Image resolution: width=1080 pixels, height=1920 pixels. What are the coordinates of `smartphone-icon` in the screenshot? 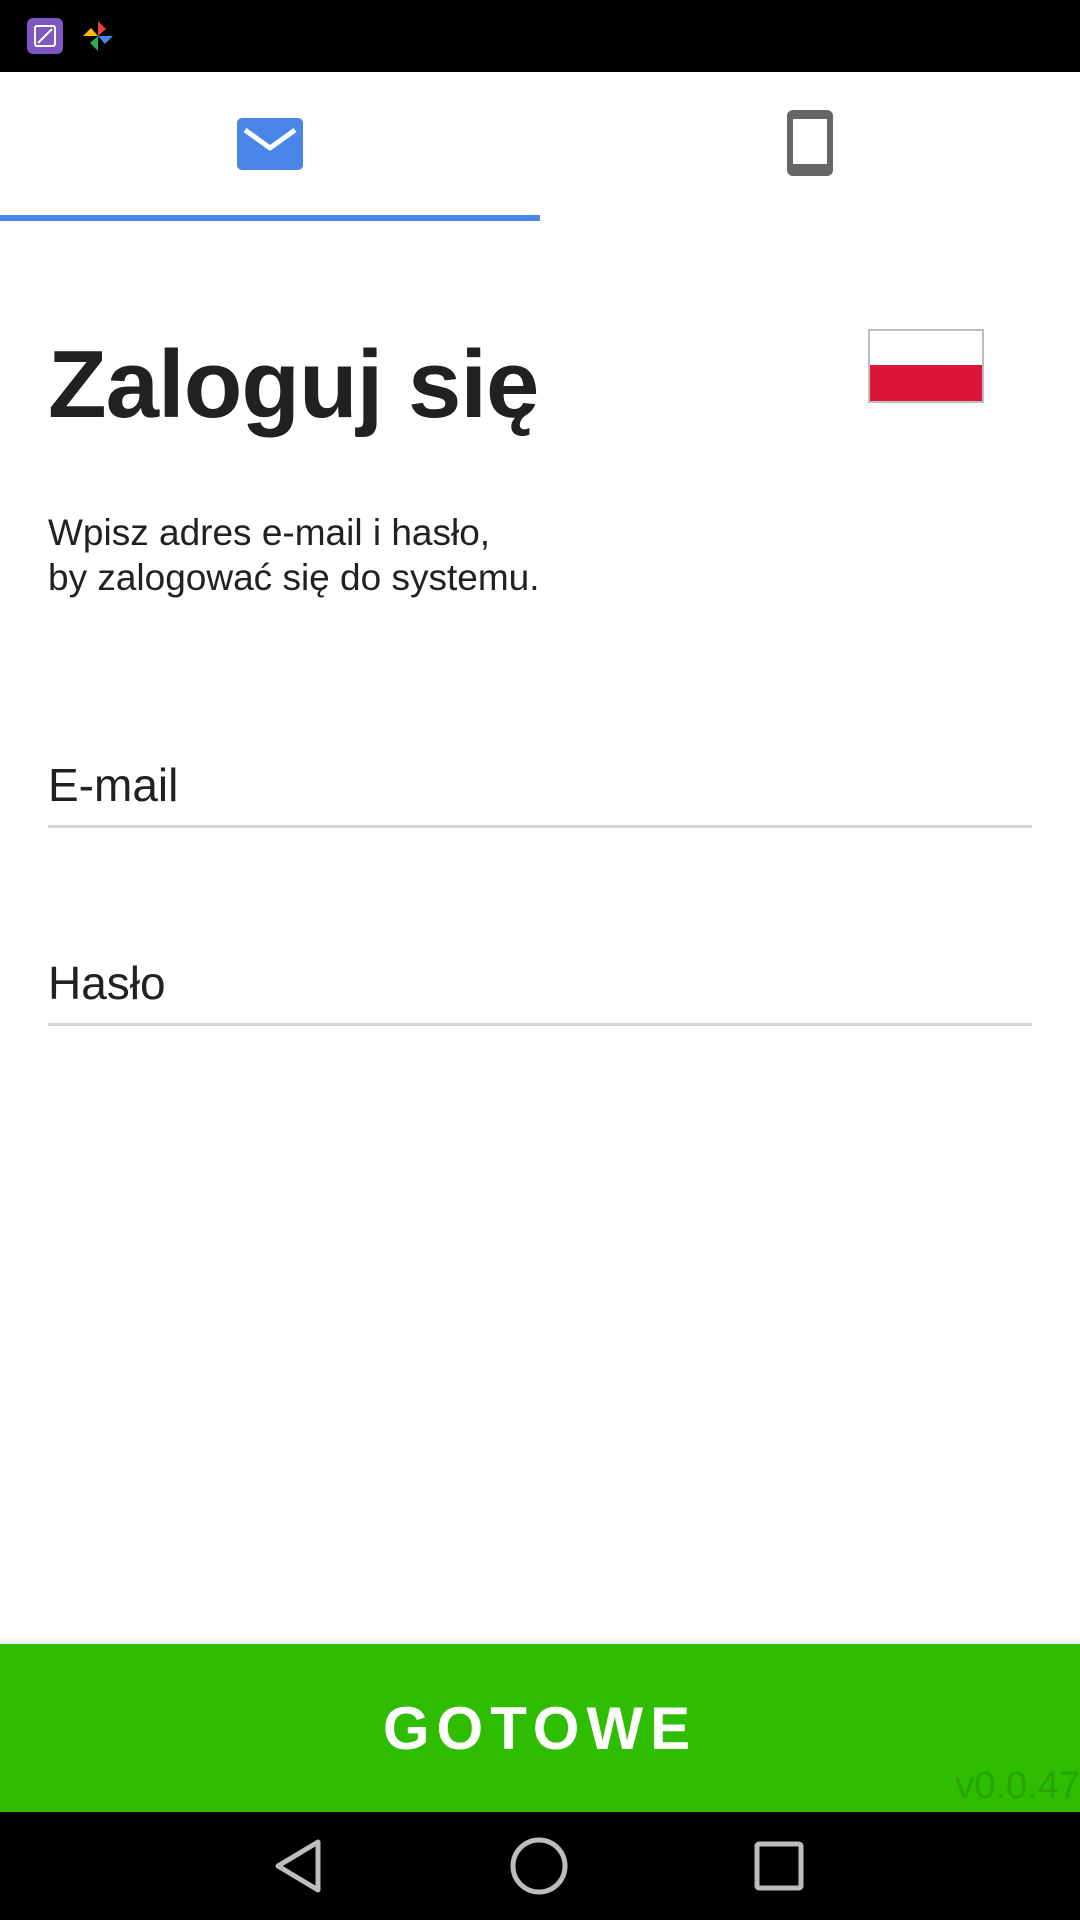 It's located at (810, 145).